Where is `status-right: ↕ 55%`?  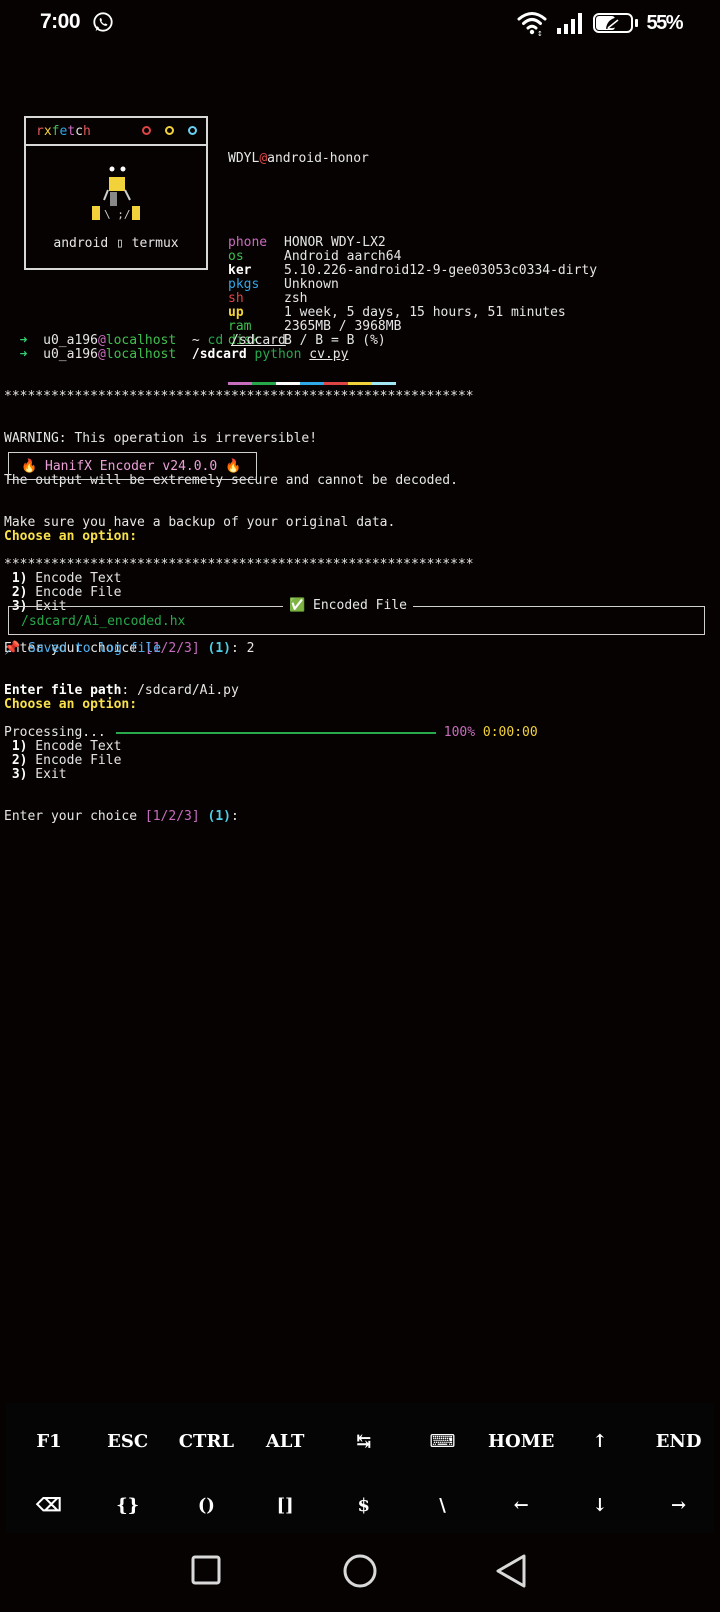 status-right: ↕ 55% is located at coordinates (600, 23).